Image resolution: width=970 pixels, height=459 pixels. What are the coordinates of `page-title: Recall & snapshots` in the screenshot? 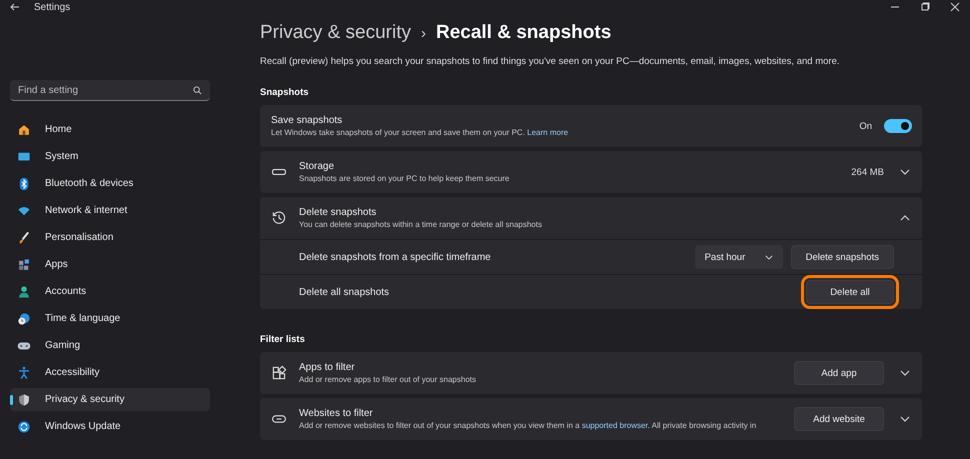 It's located at (524, 33).